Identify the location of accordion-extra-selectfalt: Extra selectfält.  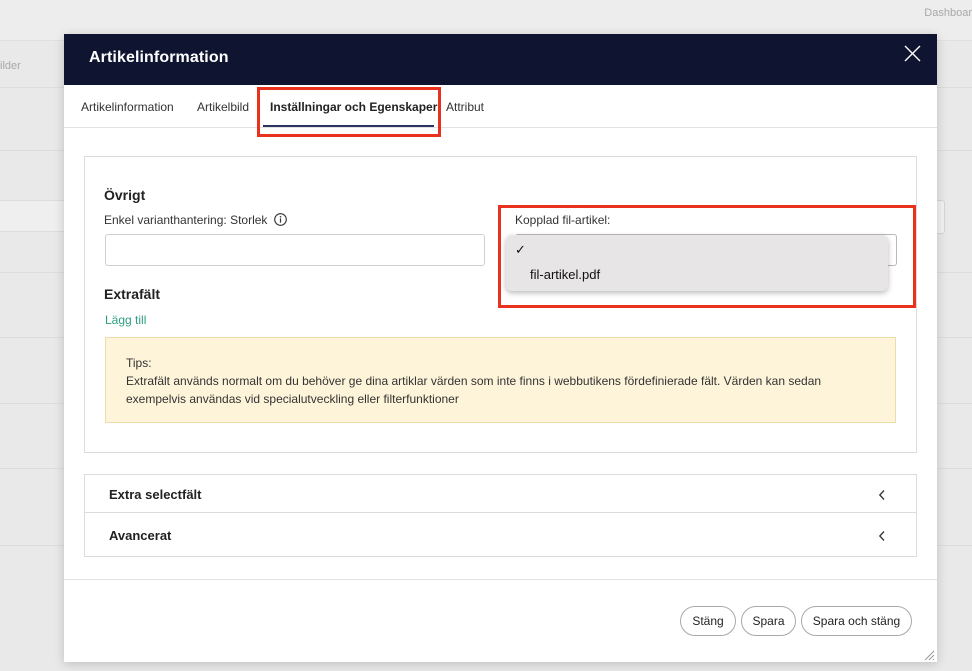
(500, 493).